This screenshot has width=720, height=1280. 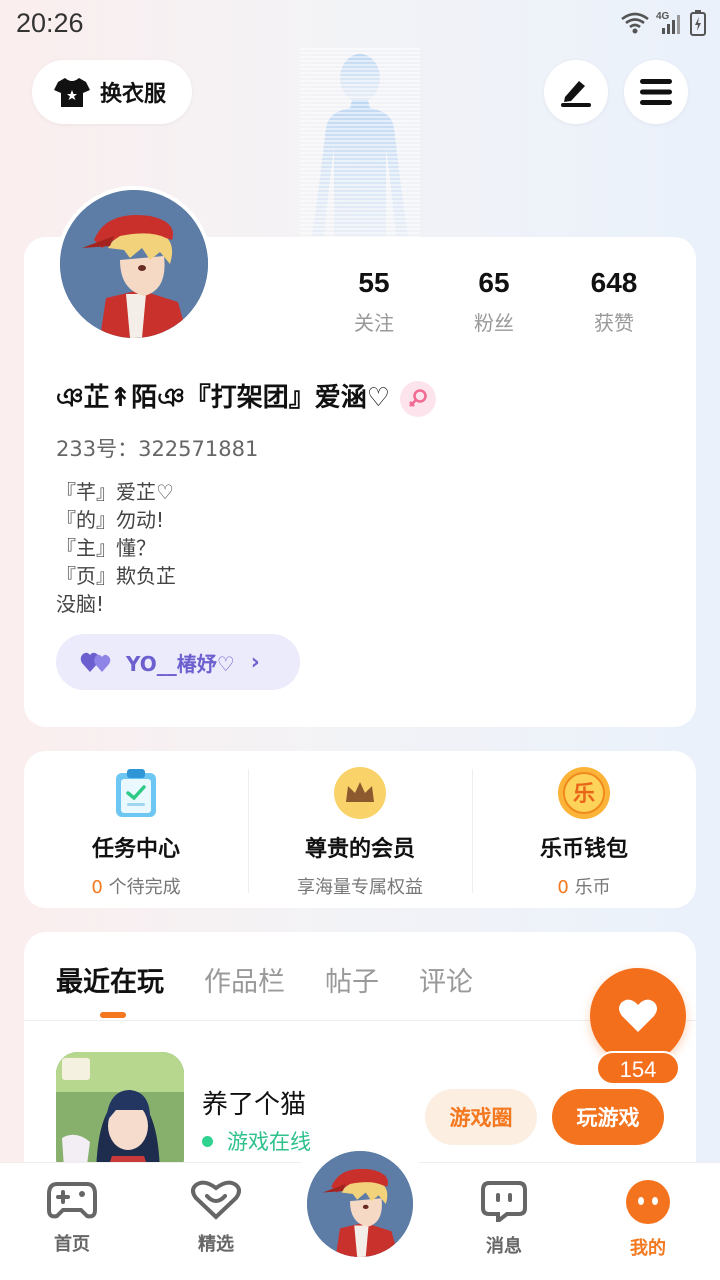 I want to click on network-label: 4G, so click(x=663, y=16).